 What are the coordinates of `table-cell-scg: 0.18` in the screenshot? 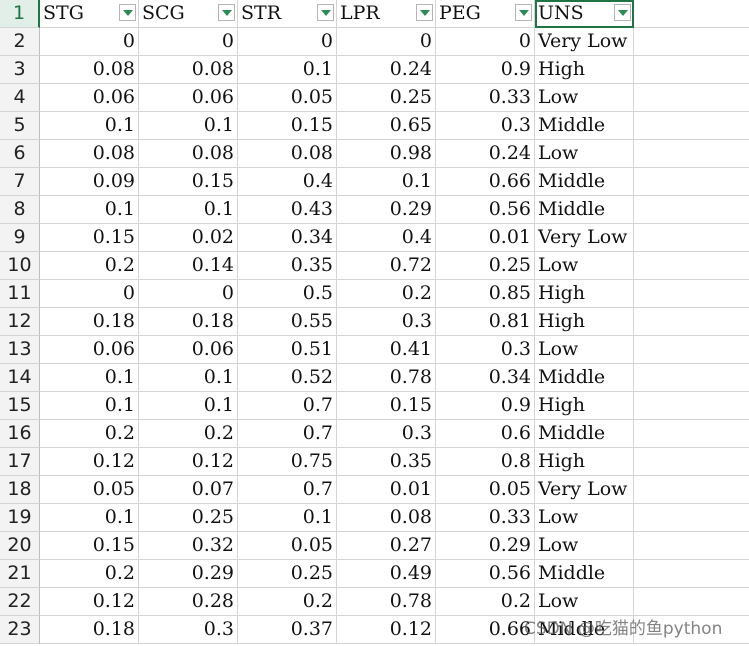 It's located at (188, 322).